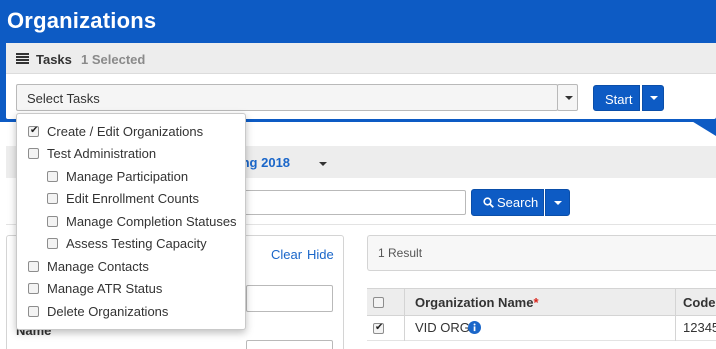 The height and width of the screenshot is (349, 716). I want to click on name-filter-input, so click(289, 344).